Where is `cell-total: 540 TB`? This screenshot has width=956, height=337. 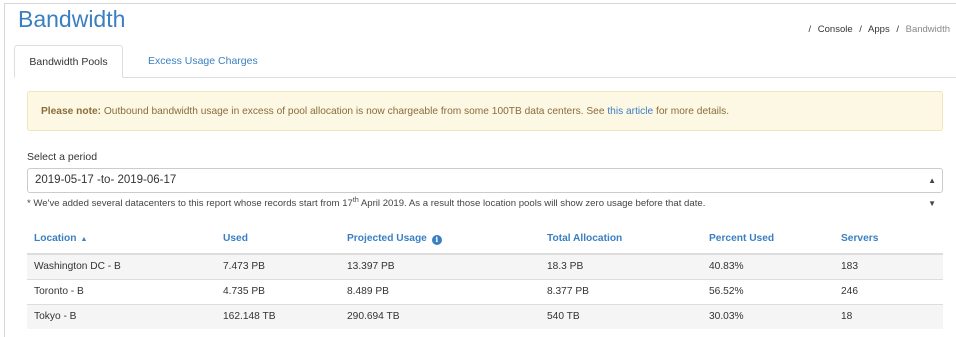 cell-total: 540 TB is located at coordinates (621, 316).